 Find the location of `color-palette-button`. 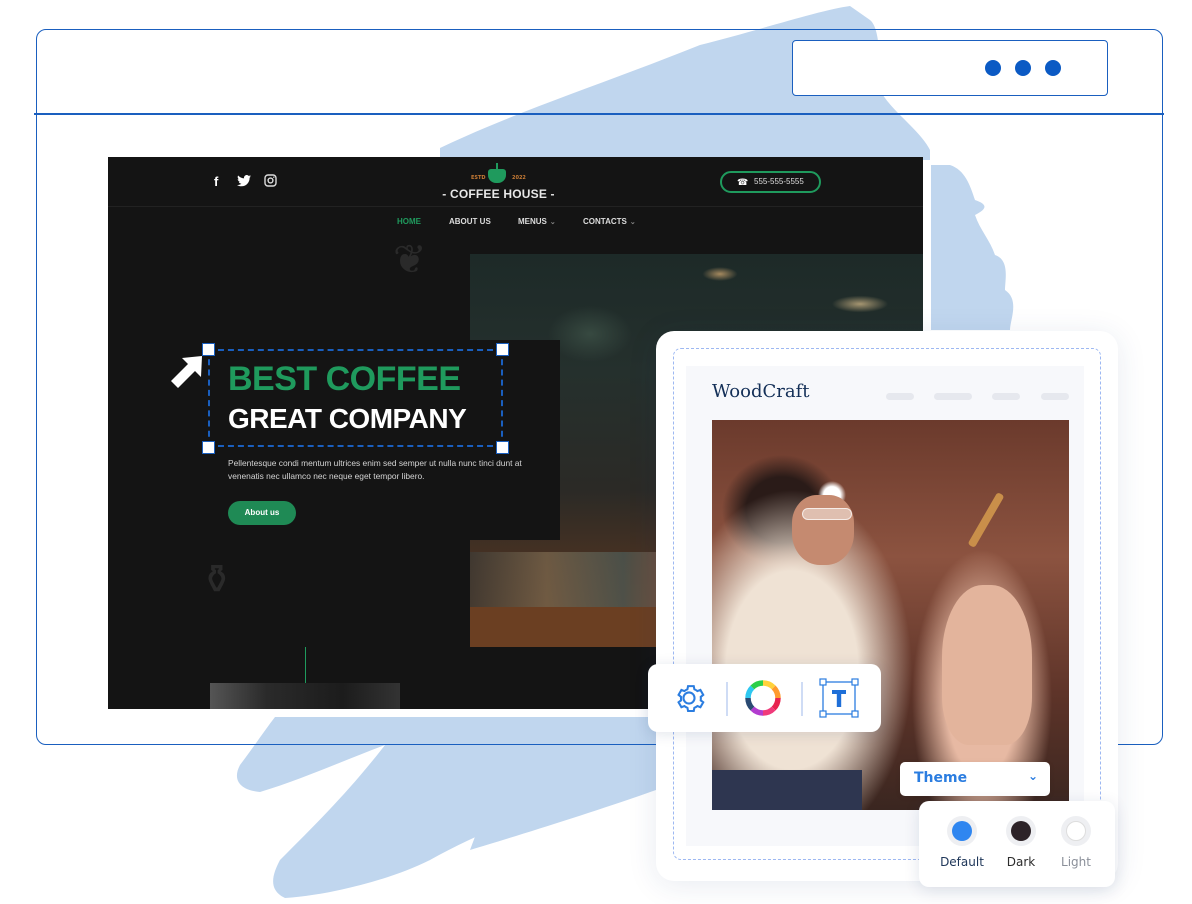

color-palette-button is located at coordinates (763, 698).